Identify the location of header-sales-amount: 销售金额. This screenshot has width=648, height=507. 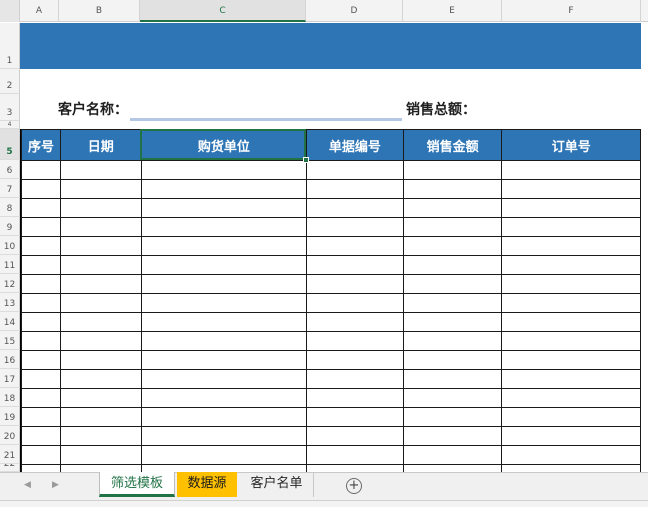
(452, 145).